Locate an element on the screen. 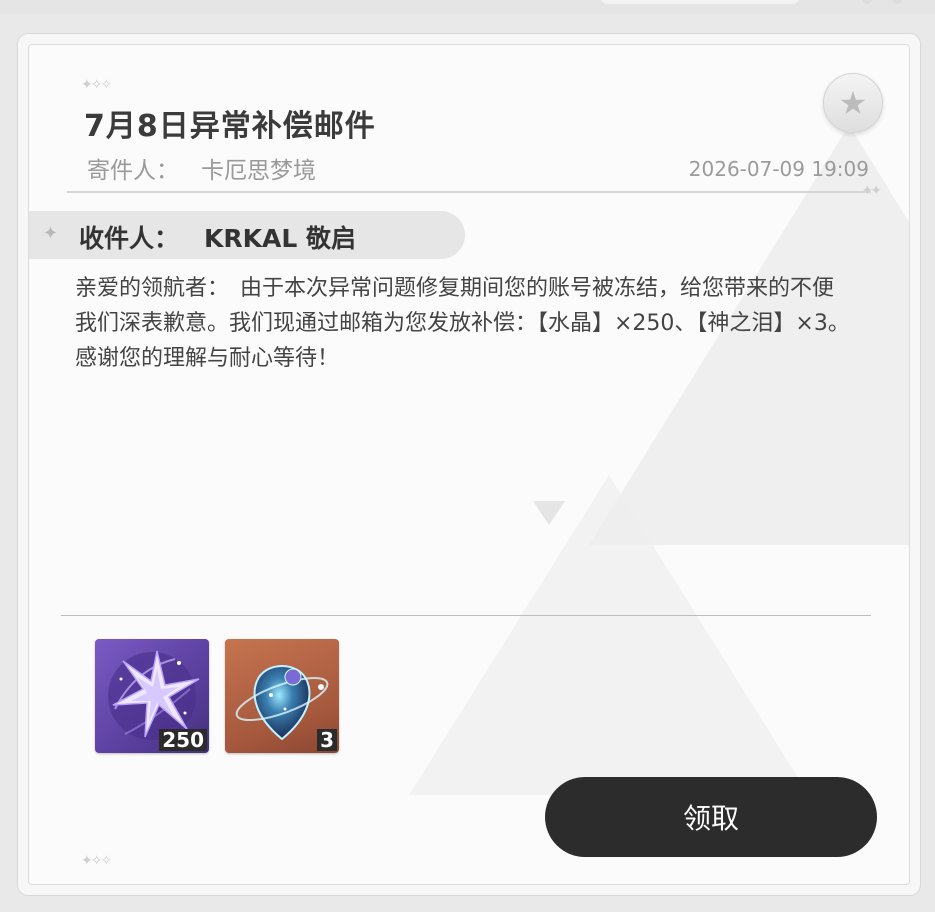  attachments-divider is located at coordinates (466, 615).